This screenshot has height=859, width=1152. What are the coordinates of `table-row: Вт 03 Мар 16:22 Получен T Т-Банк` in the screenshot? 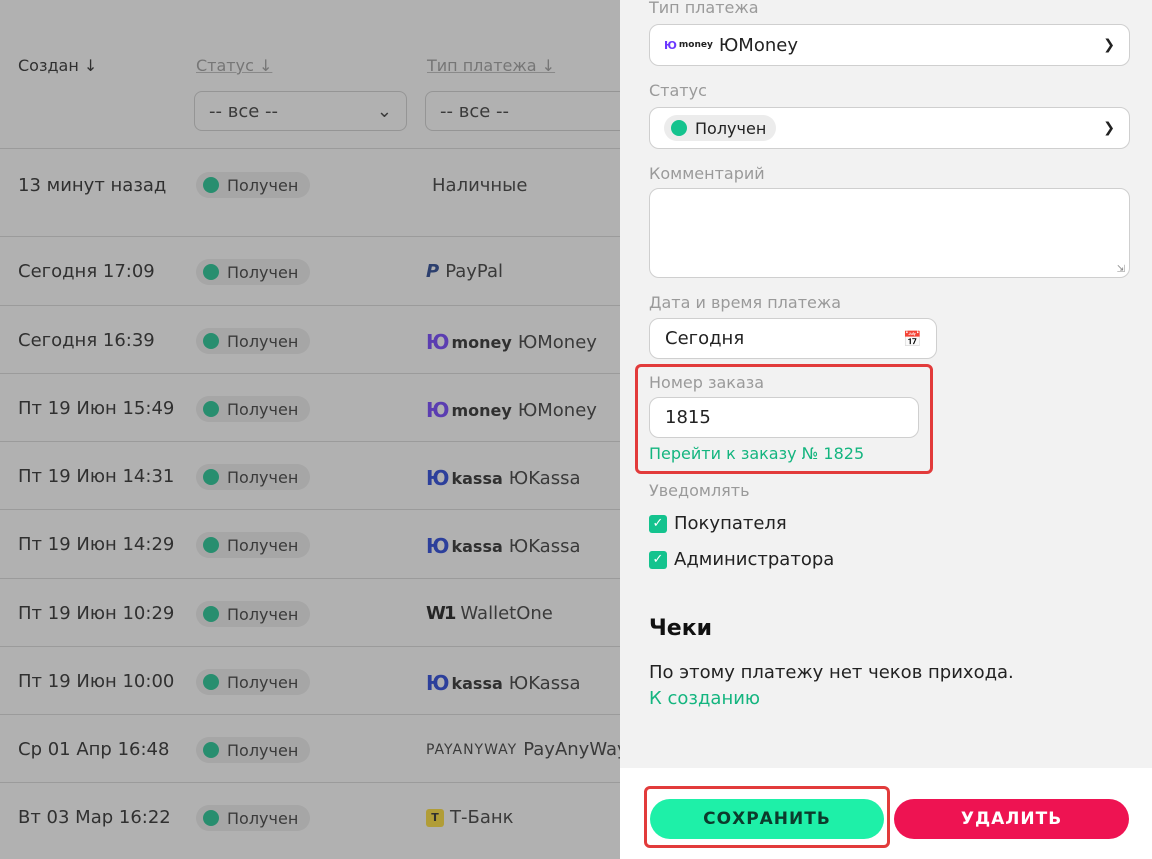 It's located at (310, 820).